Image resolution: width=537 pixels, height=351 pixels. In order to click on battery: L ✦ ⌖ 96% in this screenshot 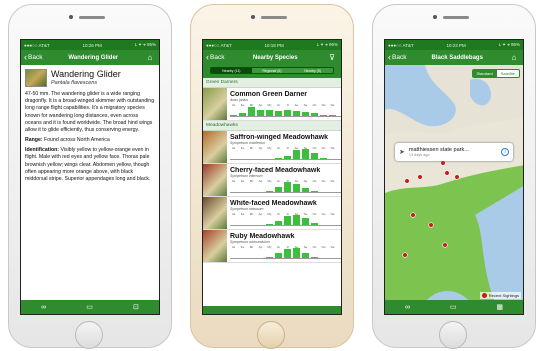, I will do `click(327, 44)`.